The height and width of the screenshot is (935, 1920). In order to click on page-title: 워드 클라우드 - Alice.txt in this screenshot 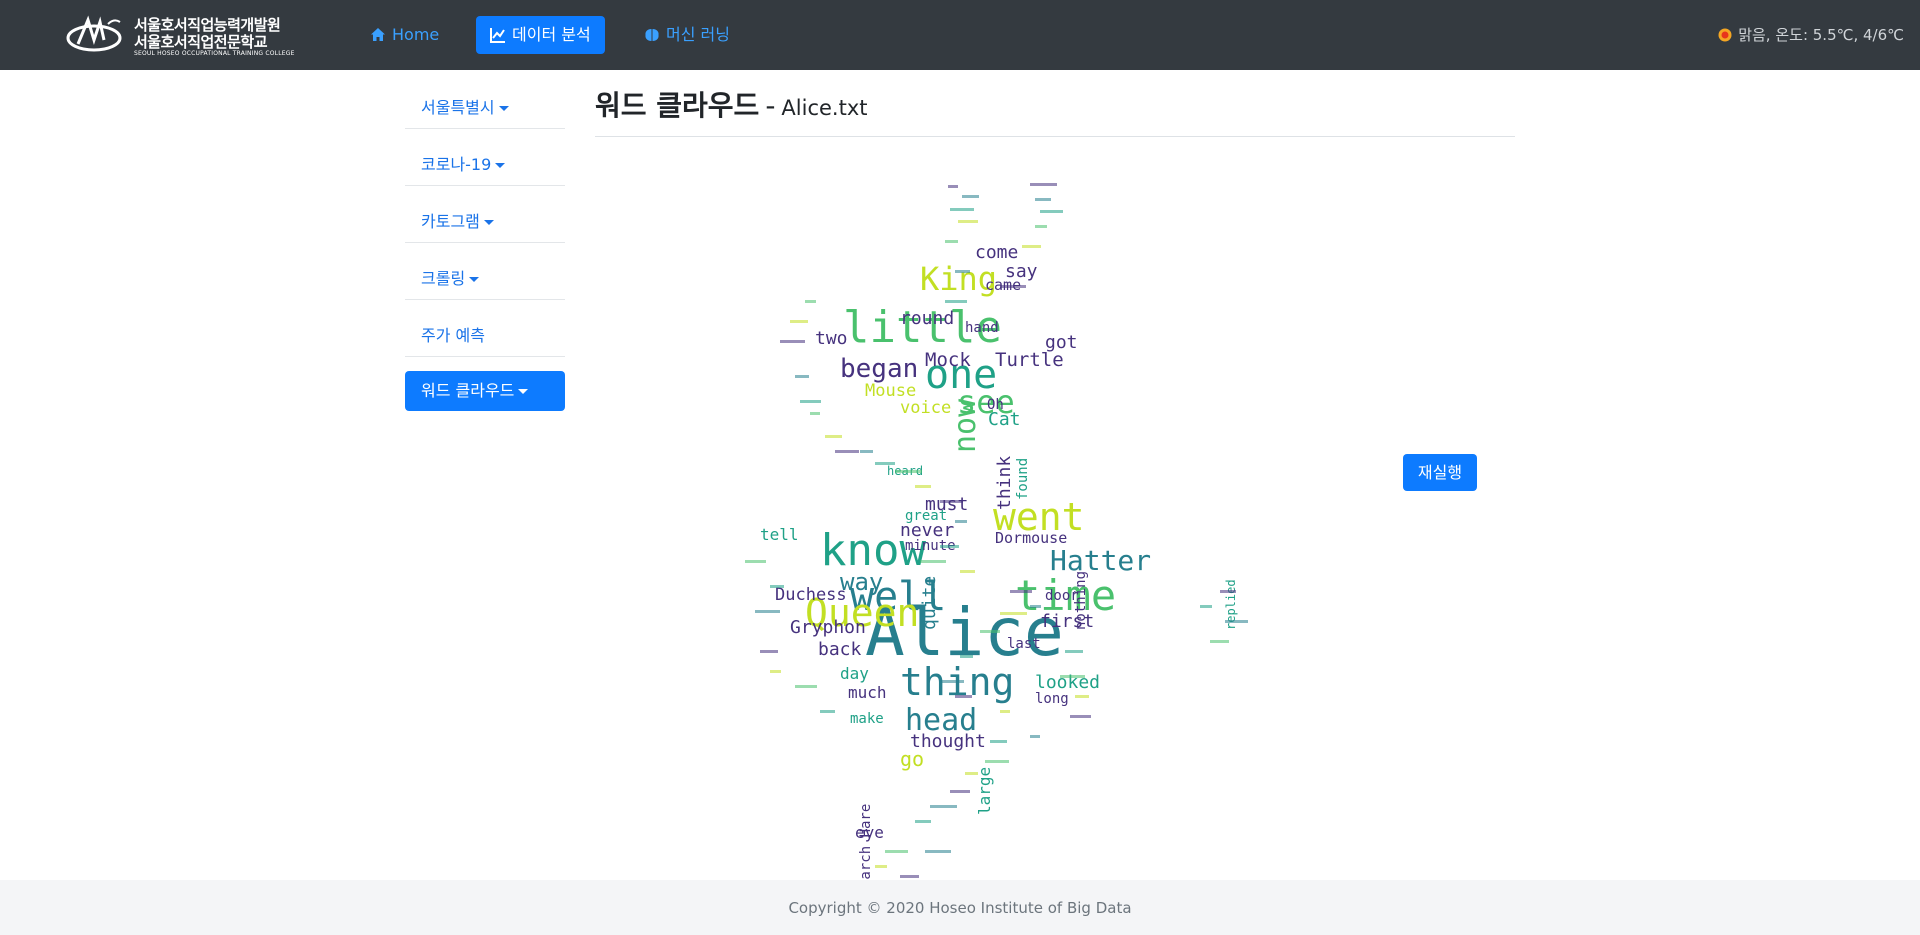, I will do `click(731, 104)`.